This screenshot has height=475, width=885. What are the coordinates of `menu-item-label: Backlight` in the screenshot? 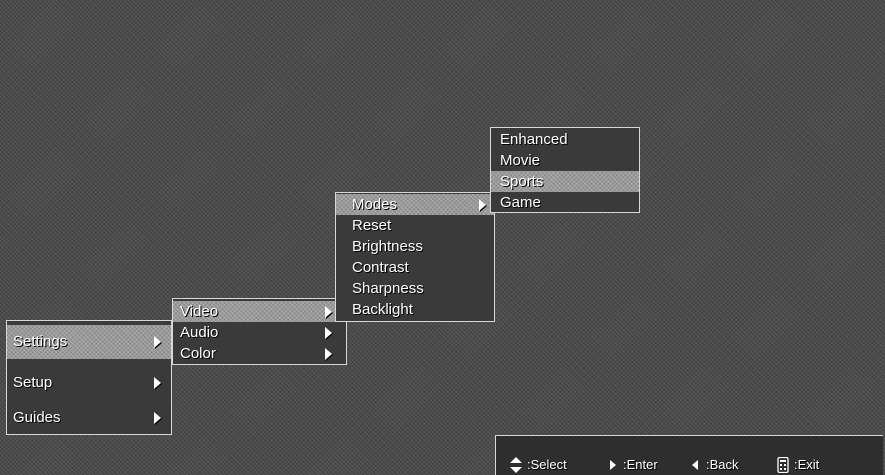 It's located at (382, 309).